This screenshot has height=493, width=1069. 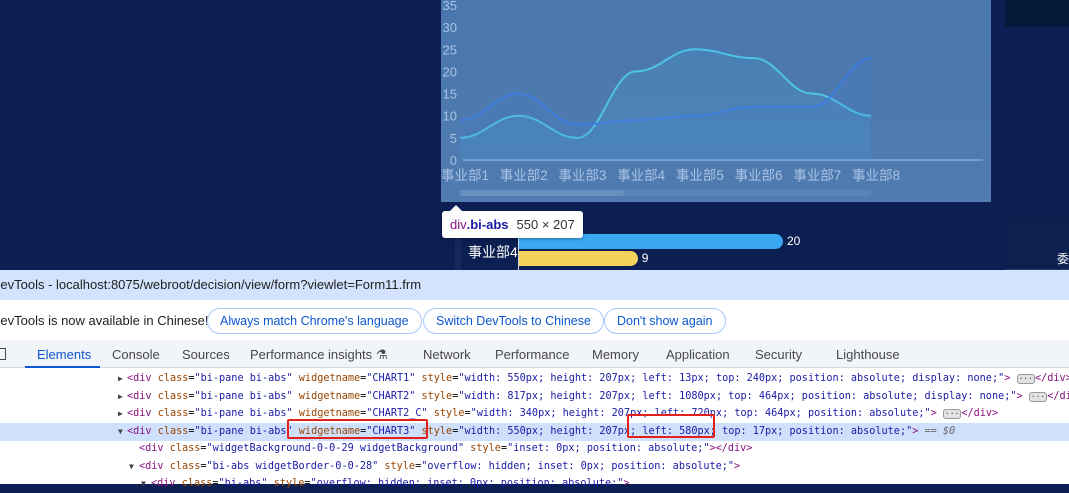 What do you see at coordinates (645, 258) in the screenshot?
I see `bar-value-label: 9` at bounding box center [645, 258].